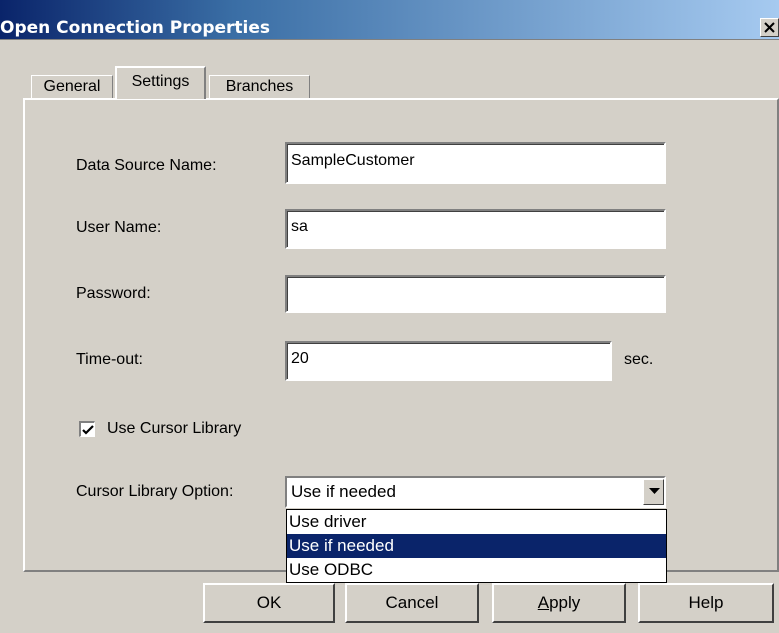  What do you see at coordinates (119, 227) in the screenshot?
I see `user-name-label: User Name:` at bounding box center [119, 227].